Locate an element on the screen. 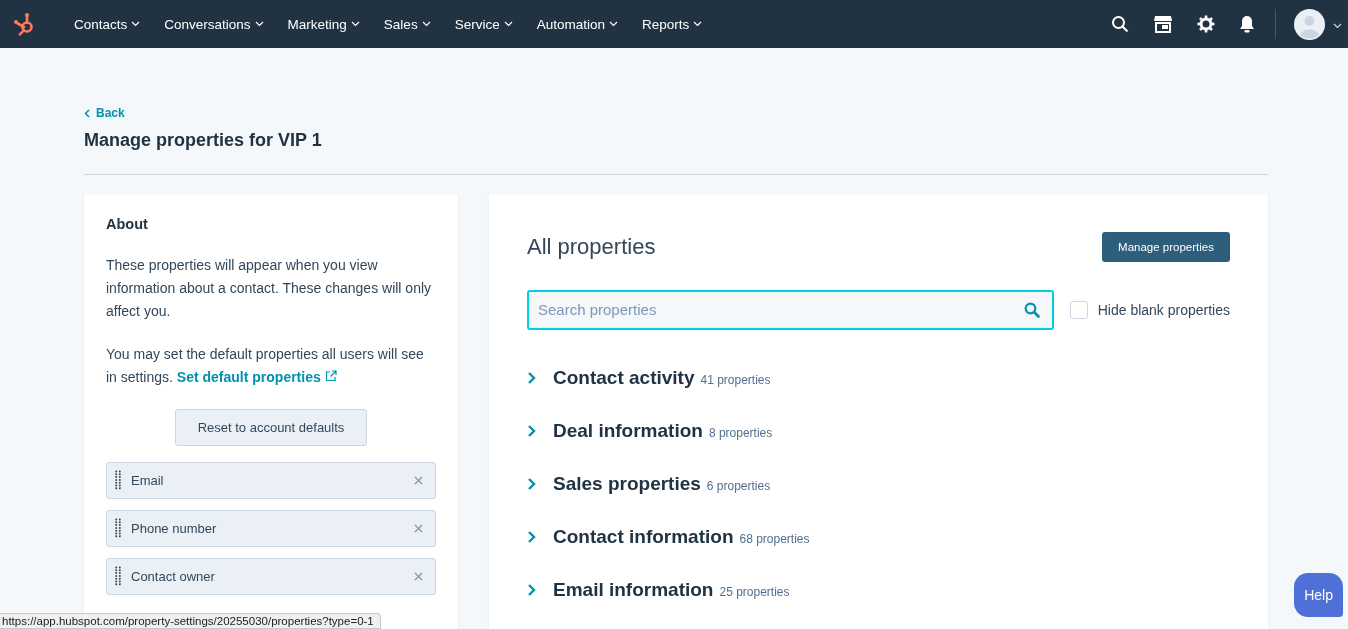 The image size is (1348, 629). property-item: Phone number is located at coordinates (271, 528).